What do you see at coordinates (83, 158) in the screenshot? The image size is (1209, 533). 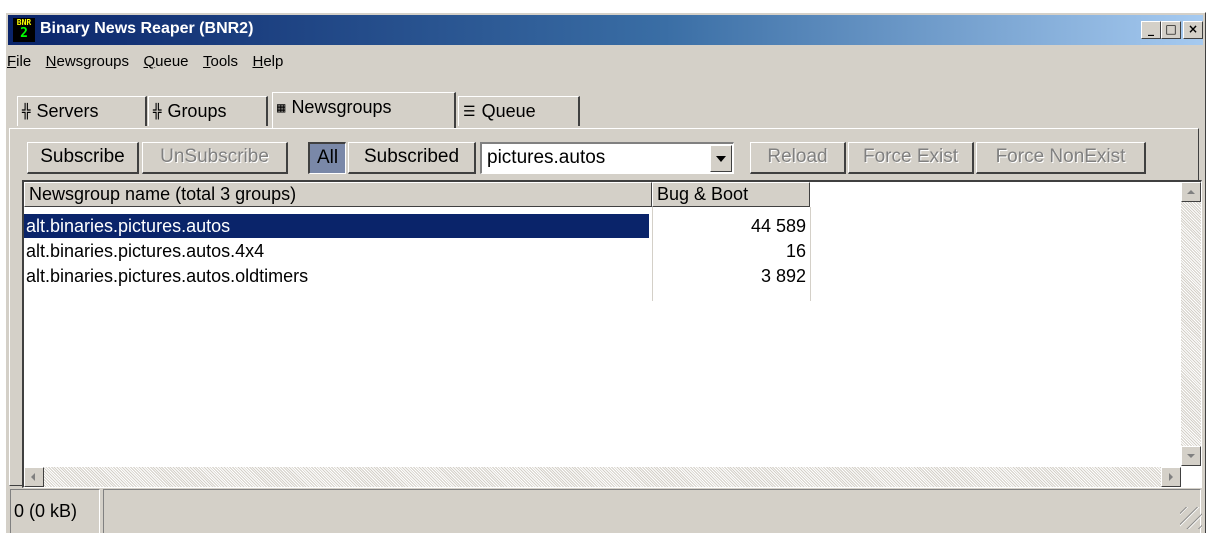 I see `subscribe-button: Subscribe` at bounding box center [83, 158].